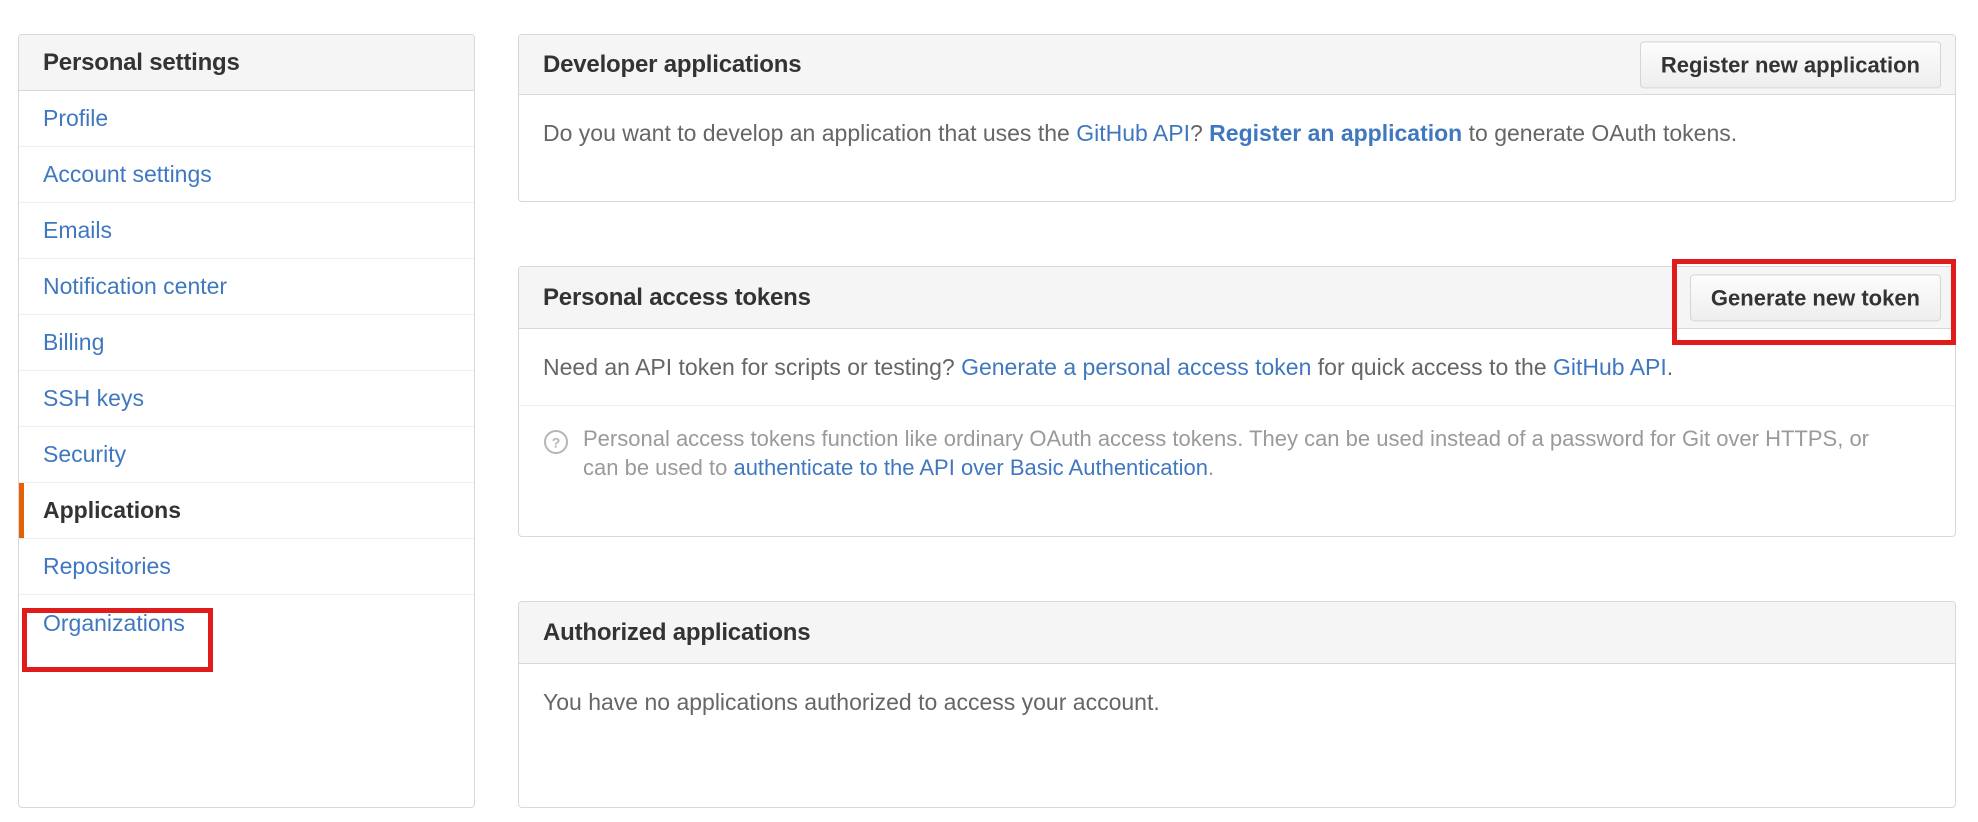  Describe the element at coordinates (141, 62) in the screenshot. I see `sidebar-title: Personal settings` at that location.